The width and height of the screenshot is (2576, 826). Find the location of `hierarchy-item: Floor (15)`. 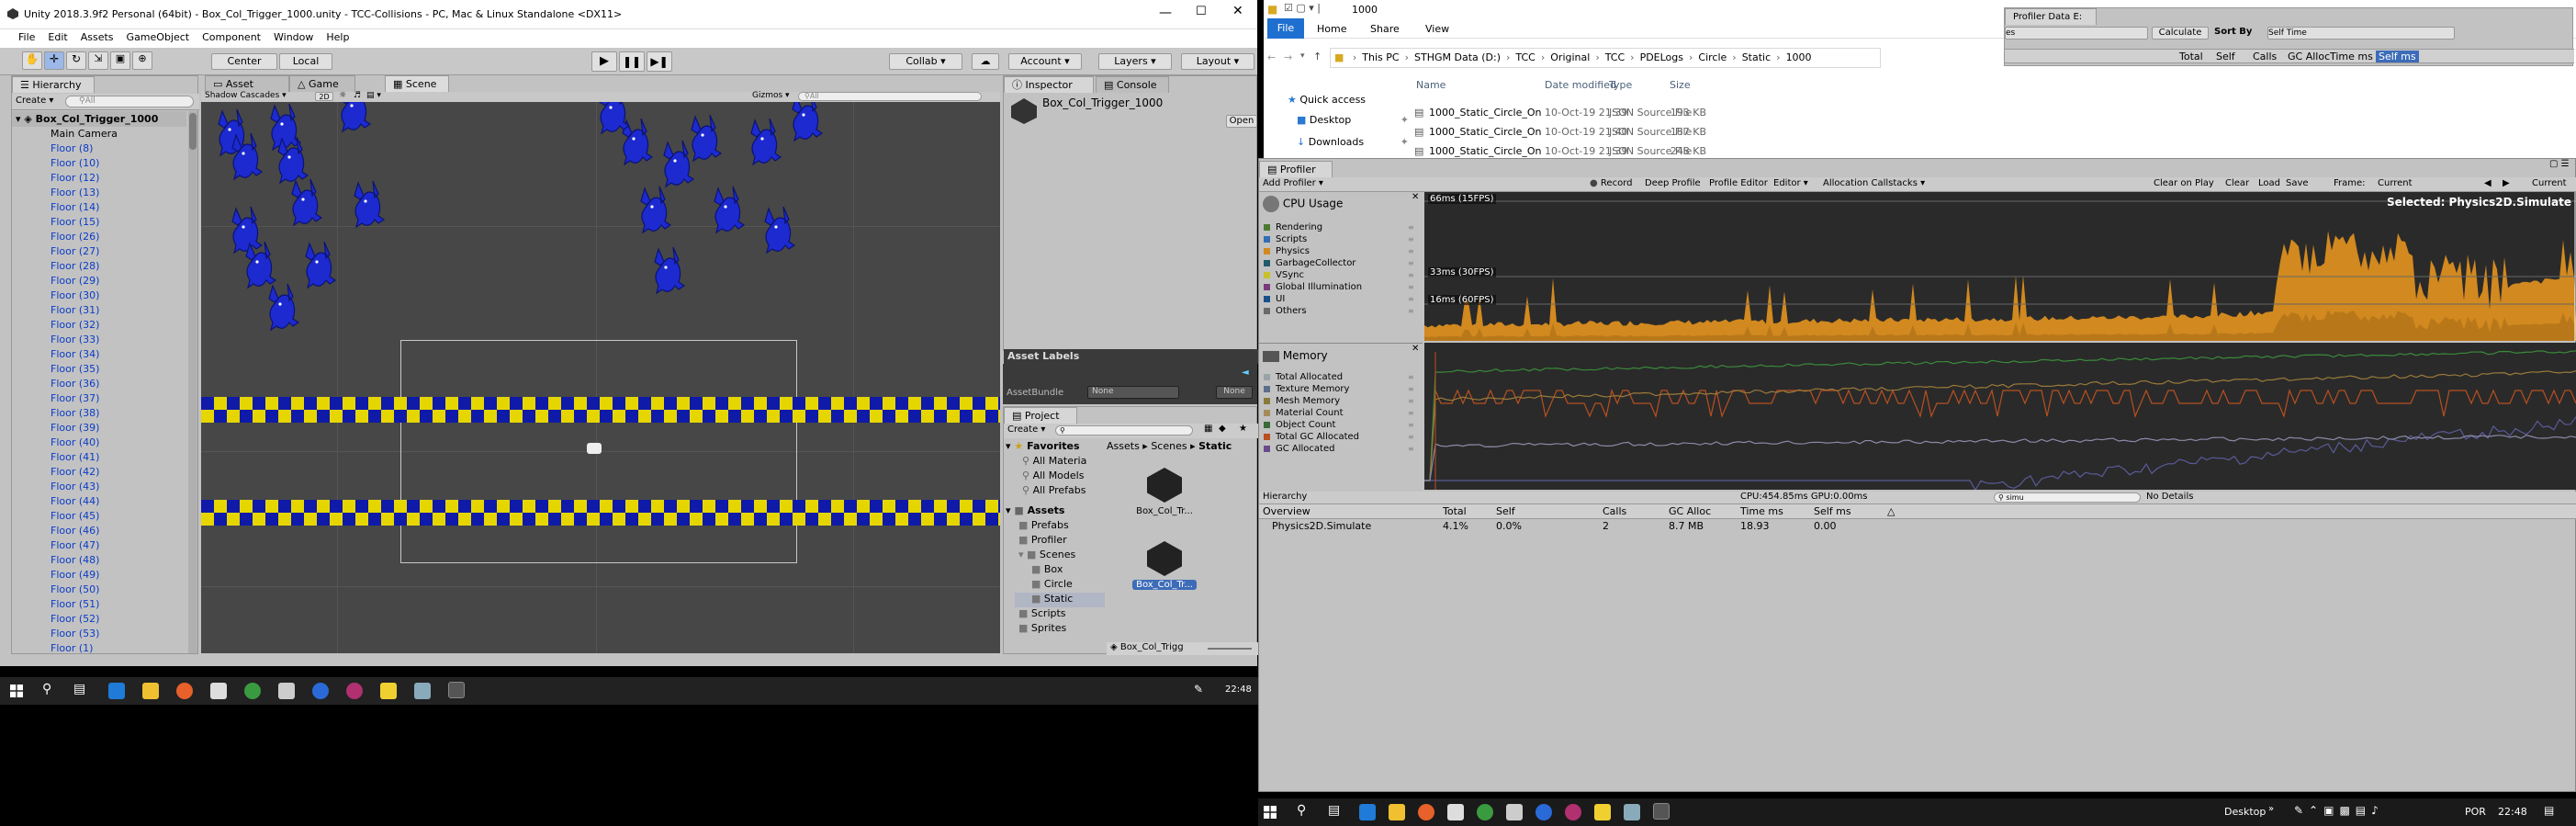

hierarchy-item: Floor (15) is located at coordinates (99, 222).